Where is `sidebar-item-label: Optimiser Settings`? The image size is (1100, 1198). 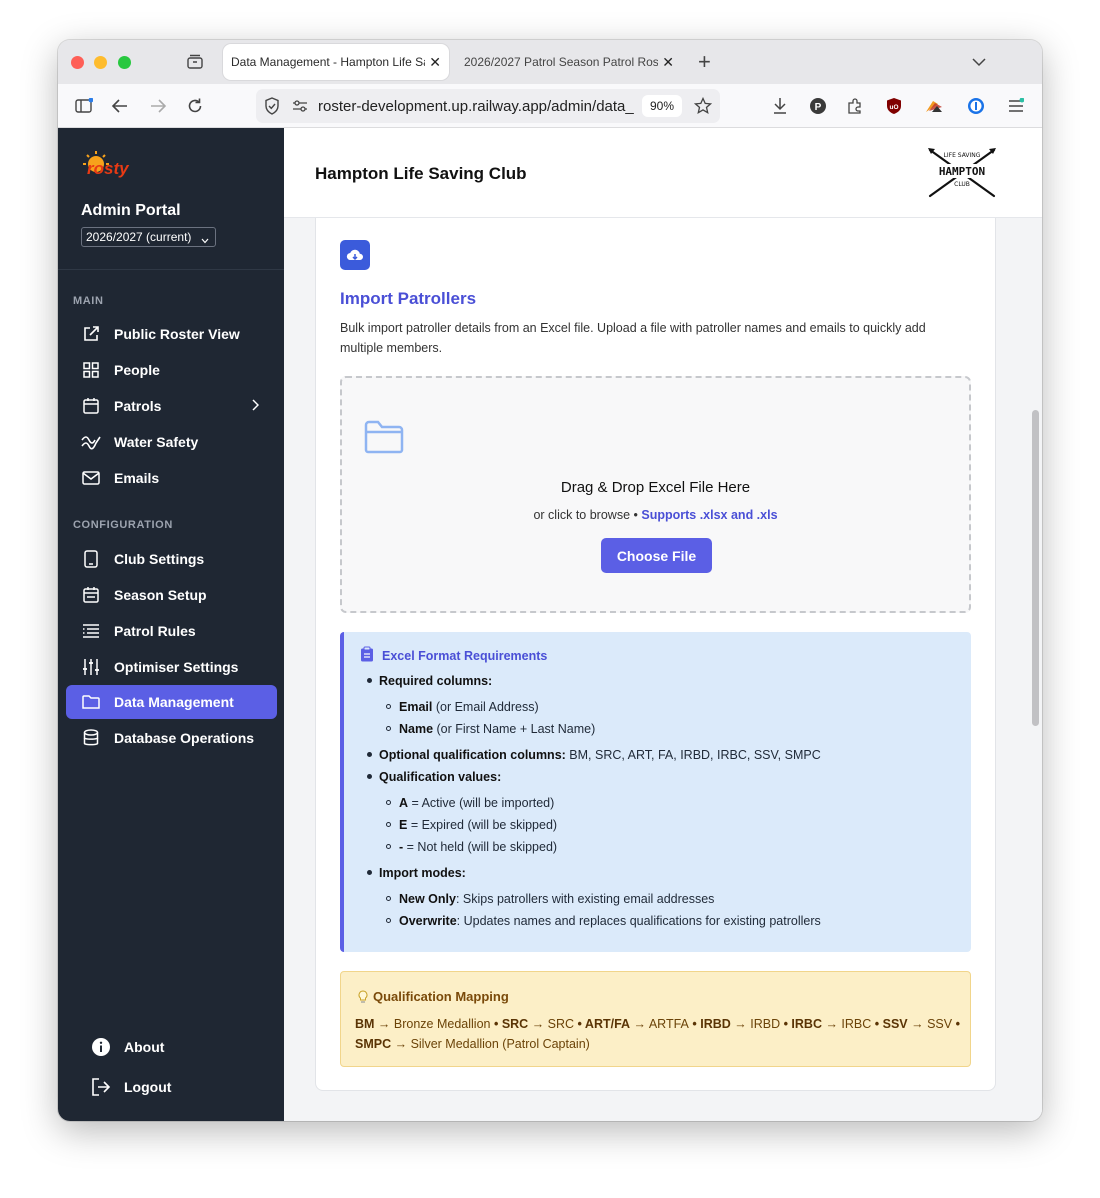
sidebar-item-label: Optimiser Settings is located at coordinates (176, 667).